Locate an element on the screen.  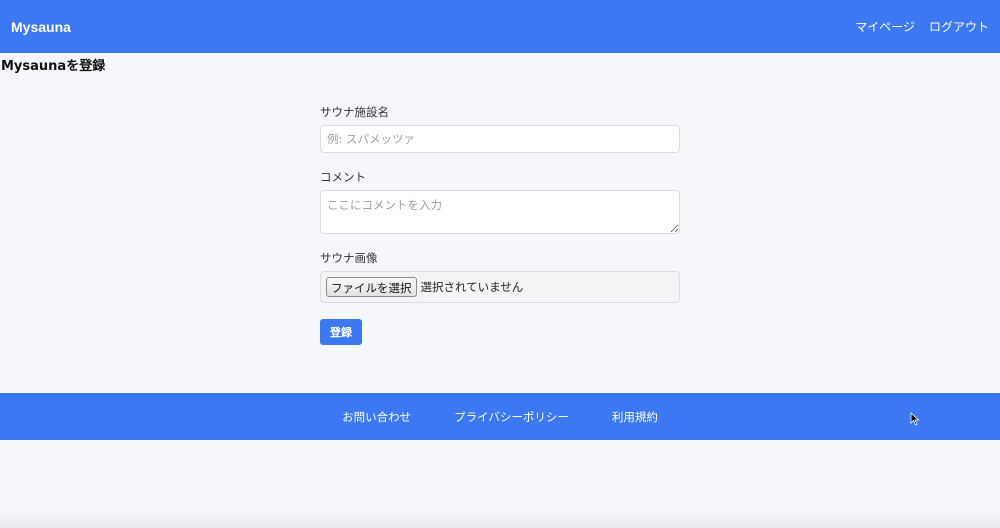
brand-logo: Mysauna is located at coordinates (41, 27).